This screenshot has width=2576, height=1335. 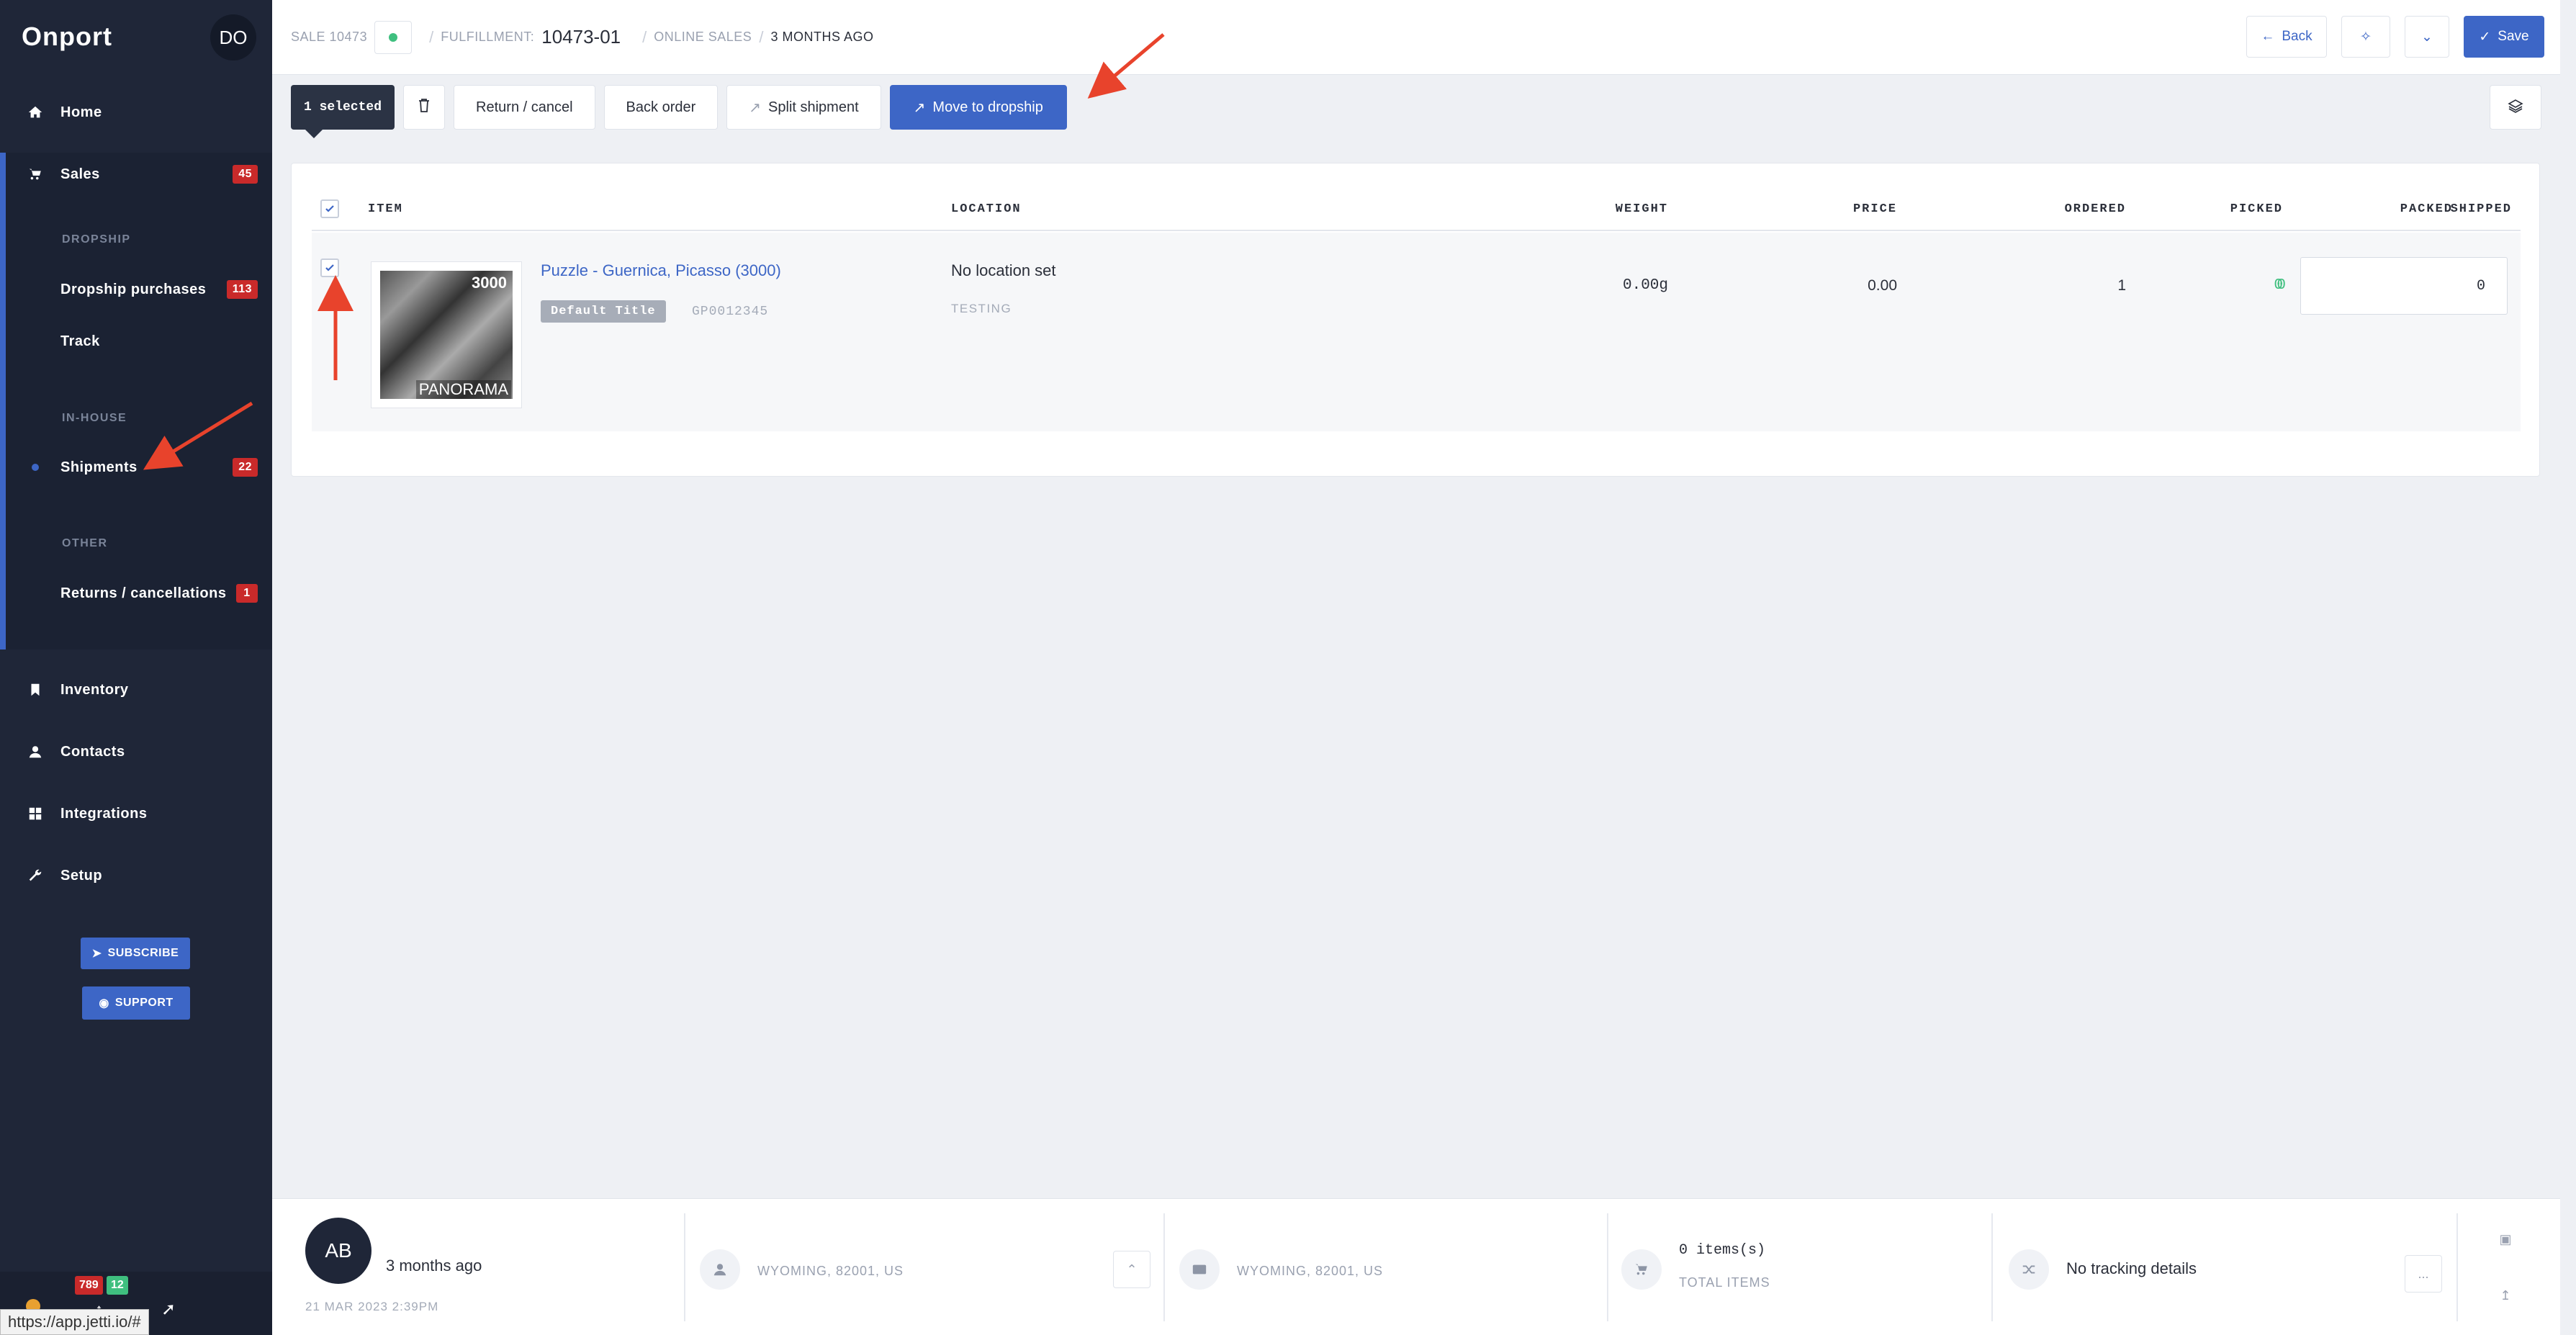 I want to click on bookmark-icon, so click(x=35, y=690).